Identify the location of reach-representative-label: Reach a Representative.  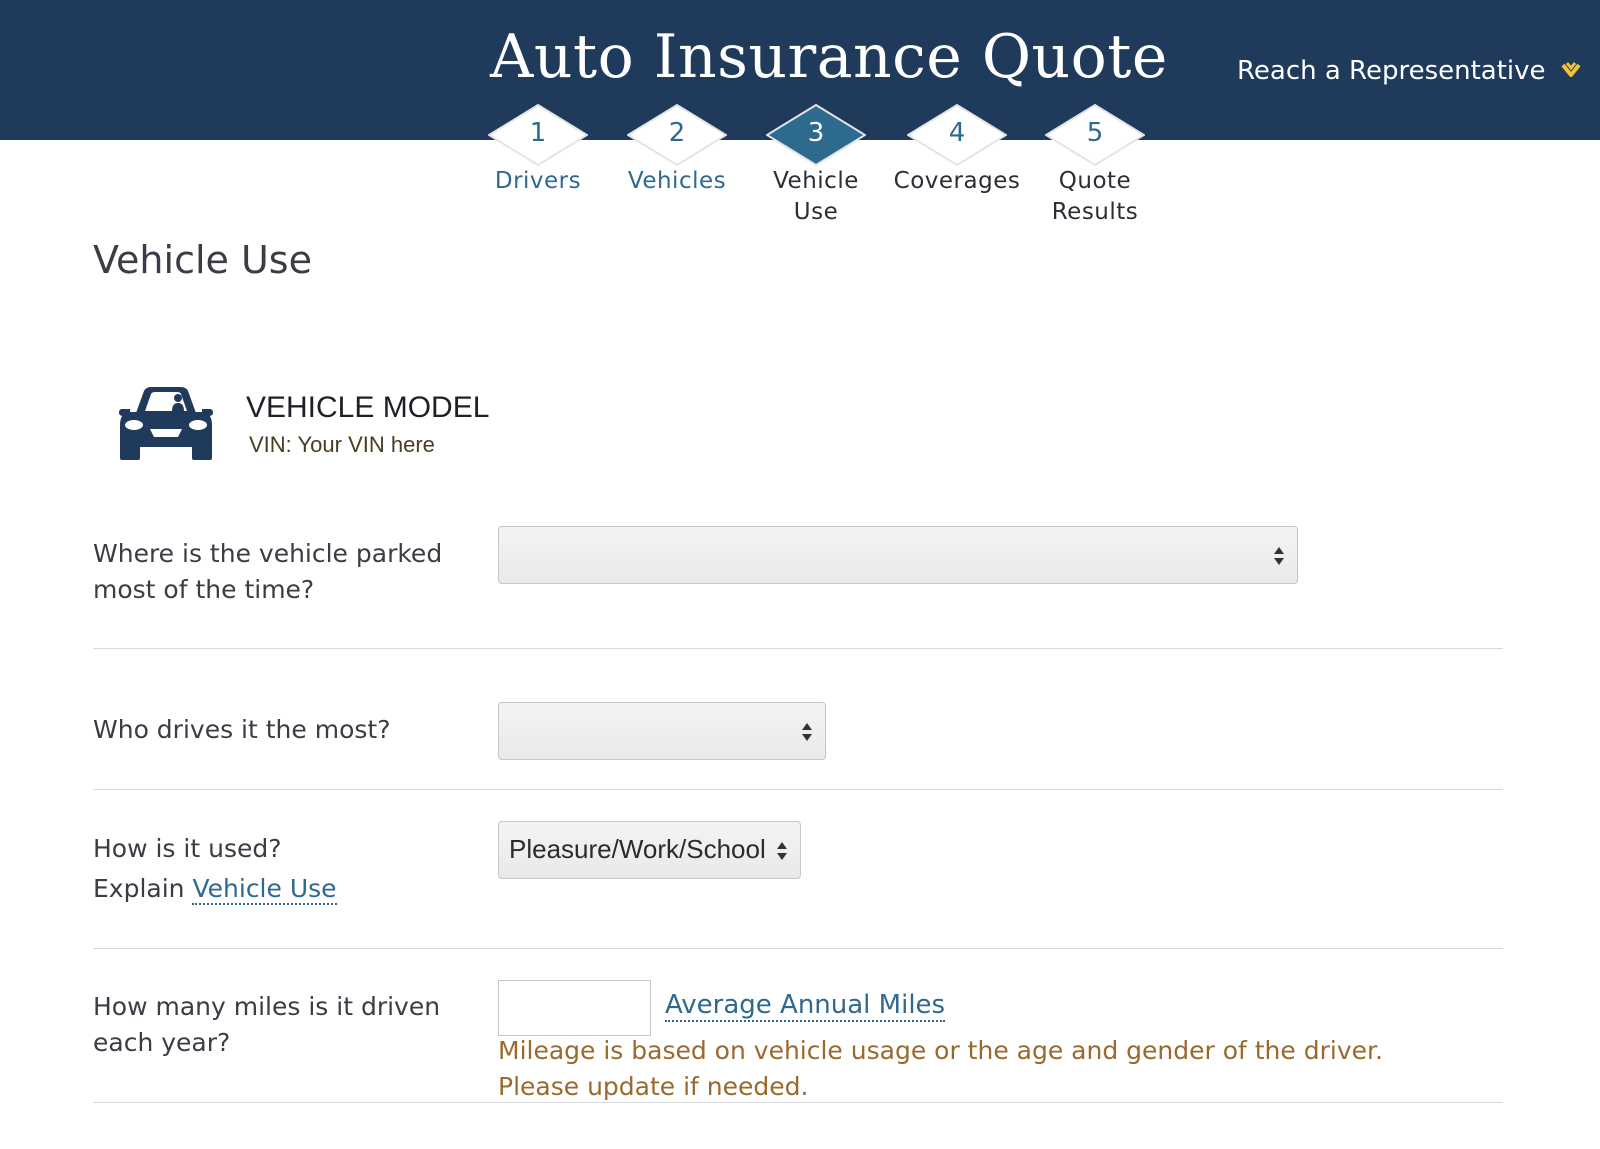
(1391, 71).